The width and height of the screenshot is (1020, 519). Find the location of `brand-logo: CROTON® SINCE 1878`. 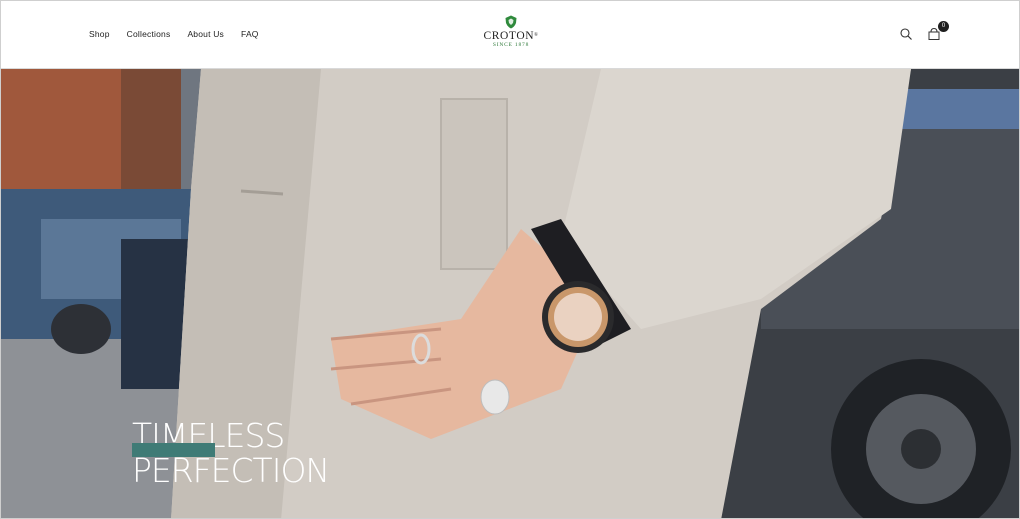

brand-logo: CROTON® SINCE 1878 is located at coordinates (511, 35).